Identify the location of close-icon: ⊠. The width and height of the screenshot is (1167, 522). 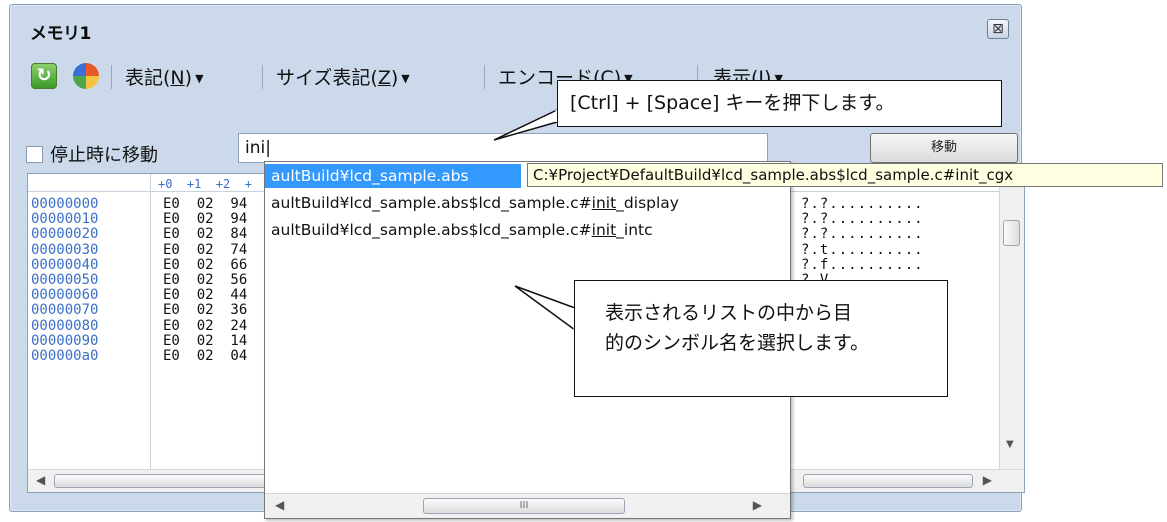
(998, 29).